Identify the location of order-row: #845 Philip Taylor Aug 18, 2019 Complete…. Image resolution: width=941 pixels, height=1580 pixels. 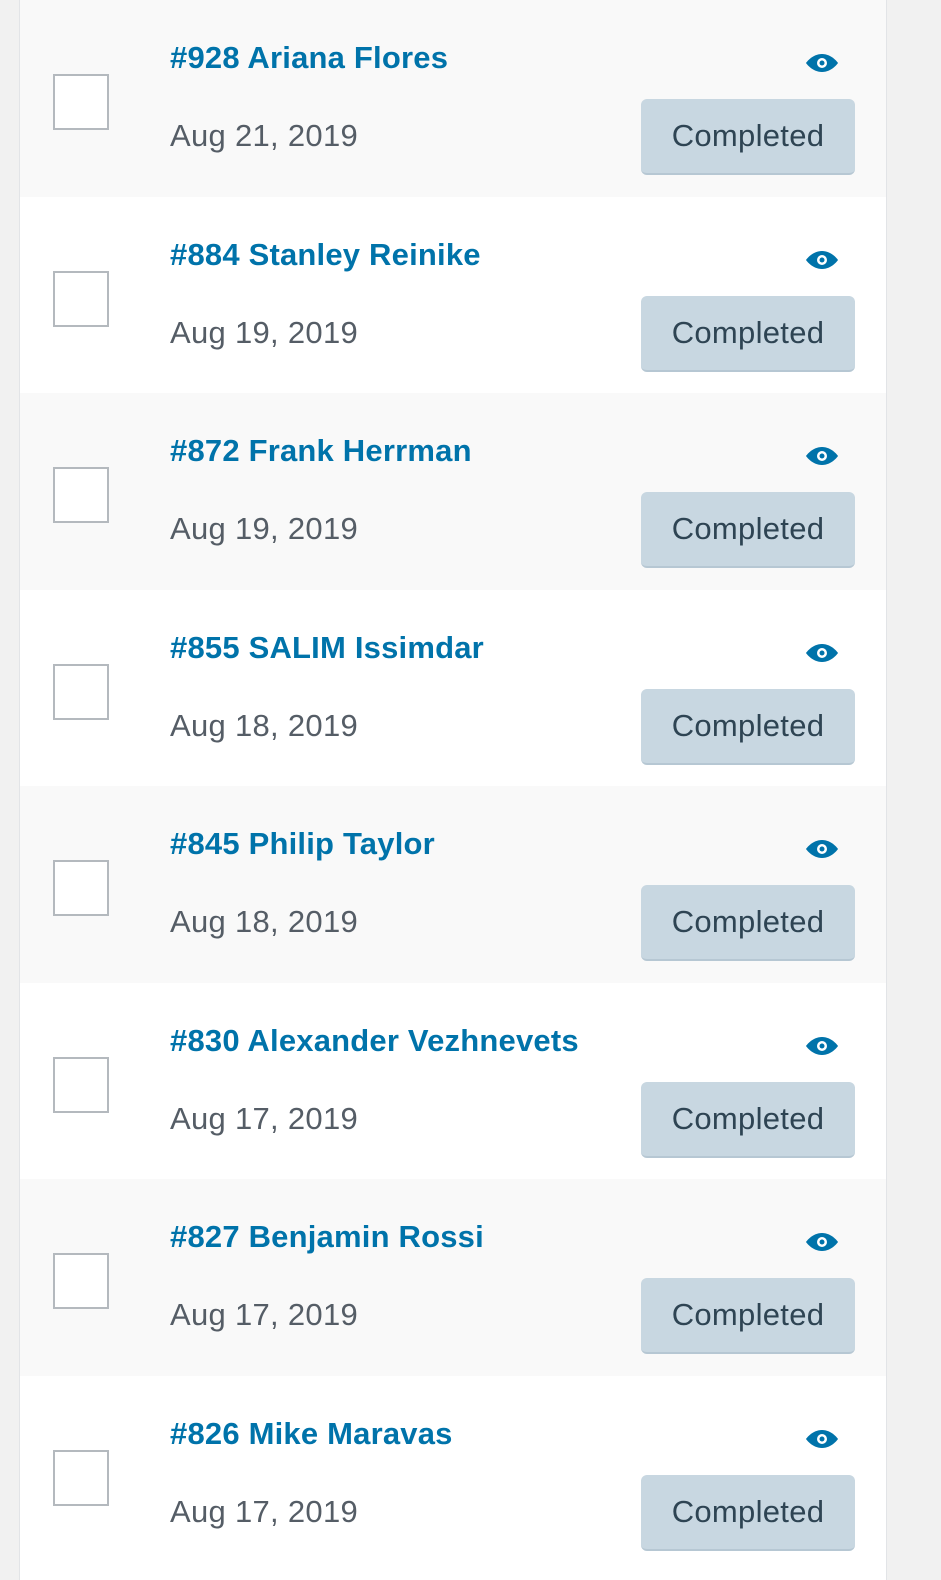
(453, 884).